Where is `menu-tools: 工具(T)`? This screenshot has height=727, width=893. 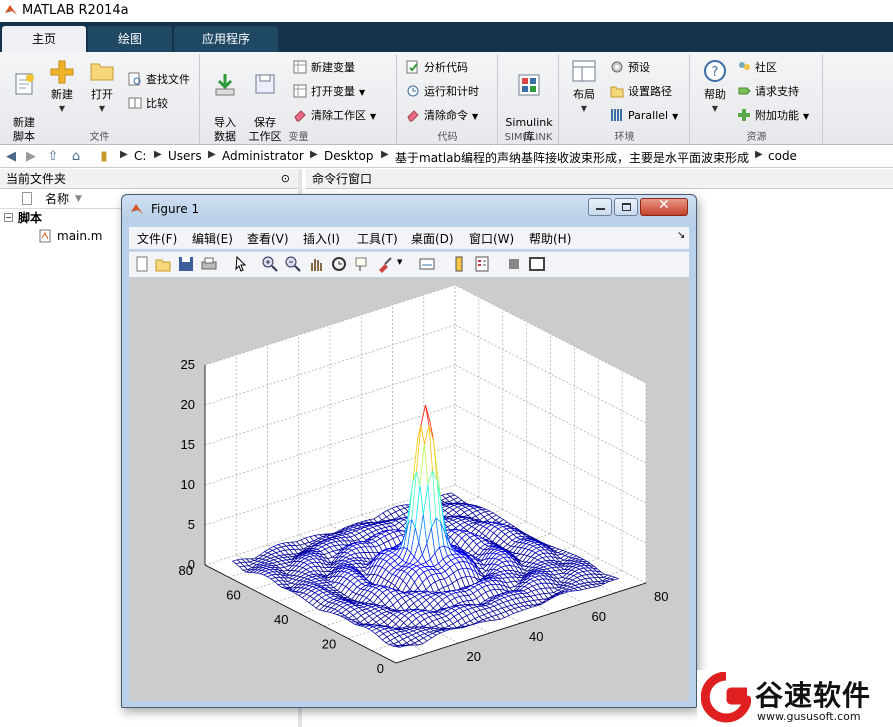
menu-tools: 工具(T) is located at coordinates (377, 238).